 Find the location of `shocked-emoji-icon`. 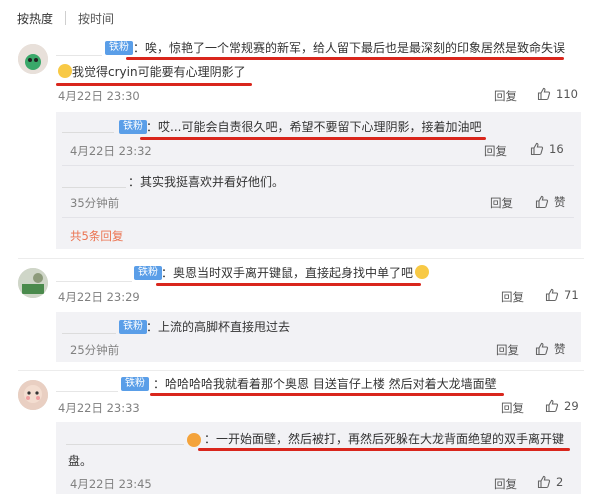

shocked-emoji-icon is located at coordinates (422, 272).